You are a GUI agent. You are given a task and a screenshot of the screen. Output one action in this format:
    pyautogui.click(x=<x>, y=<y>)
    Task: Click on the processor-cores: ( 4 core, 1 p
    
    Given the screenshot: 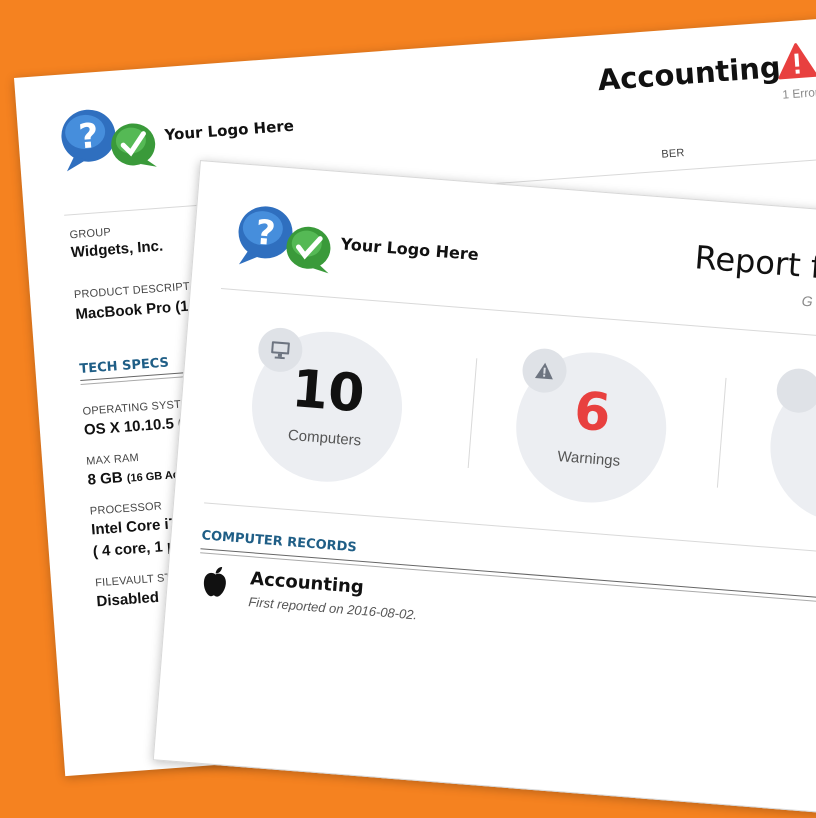 What is the action you would take?
    pyautogui.click(x=134, y=549)
    